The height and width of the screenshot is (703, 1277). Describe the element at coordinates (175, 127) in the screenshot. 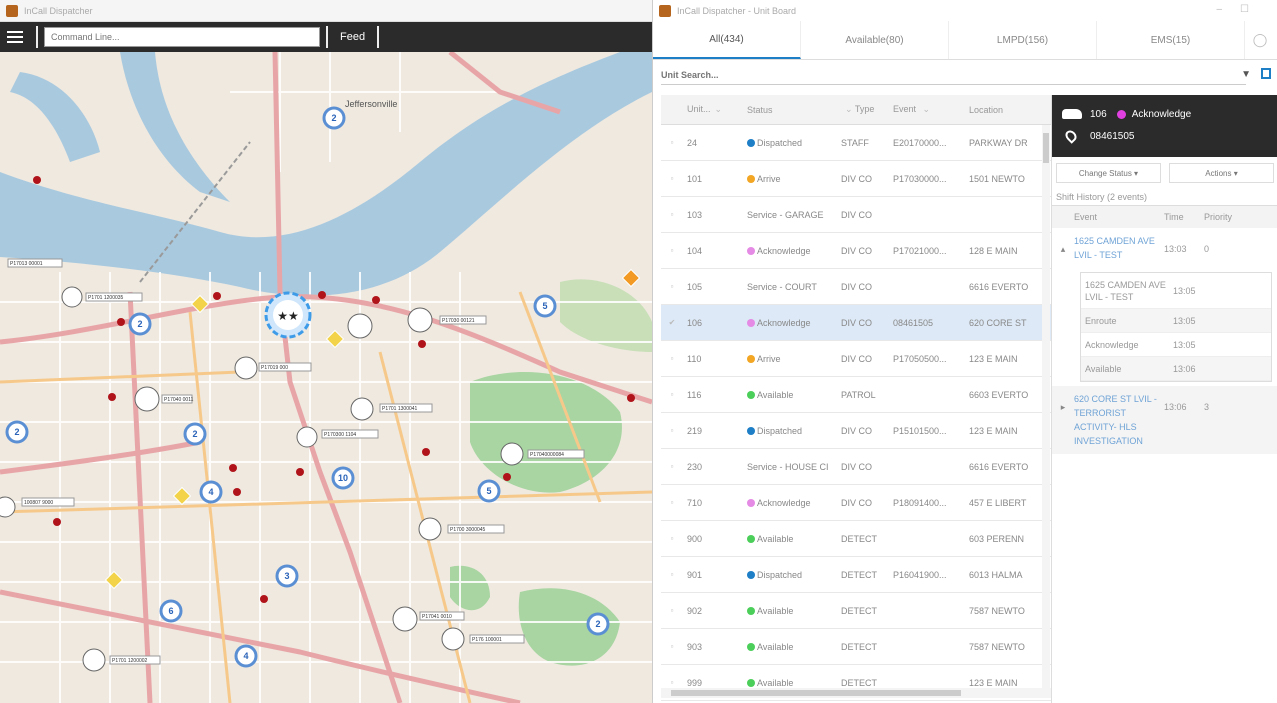

I see `river-inlet` at that location.